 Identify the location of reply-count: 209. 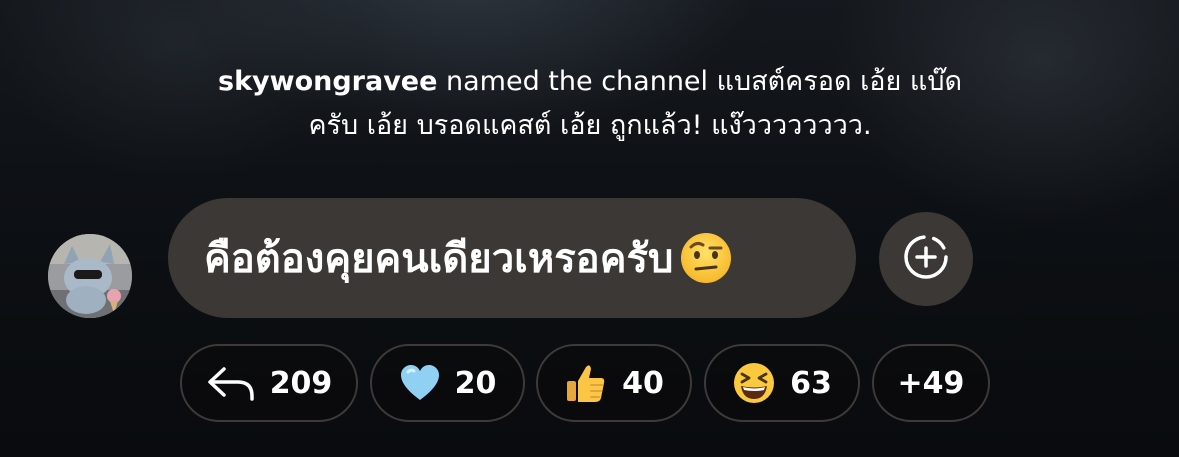
(301, 383).